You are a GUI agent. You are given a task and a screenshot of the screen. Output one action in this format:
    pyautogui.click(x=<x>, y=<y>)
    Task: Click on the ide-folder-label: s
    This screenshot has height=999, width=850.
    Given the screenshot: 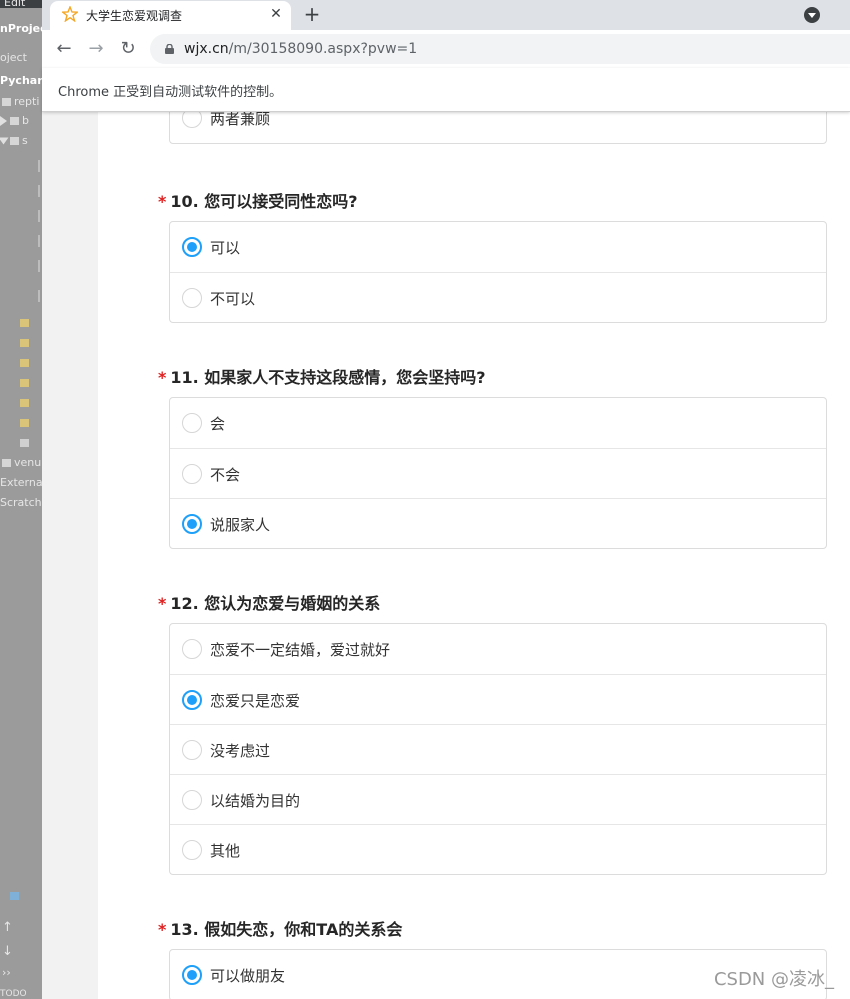 What is the action you would take?
    pyautogui.click(x=25, y=140)
    